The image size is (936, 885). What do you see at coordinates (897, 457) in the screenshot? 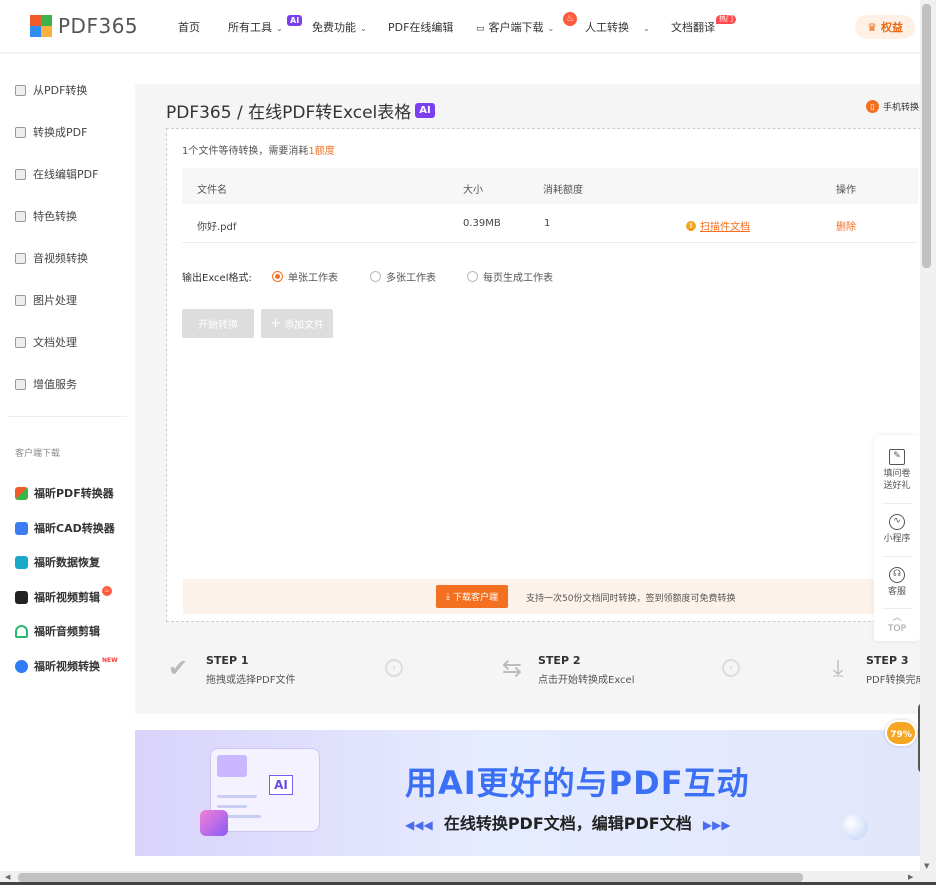
I see `survey-icon: ✎` at bounding box center [897, 457].